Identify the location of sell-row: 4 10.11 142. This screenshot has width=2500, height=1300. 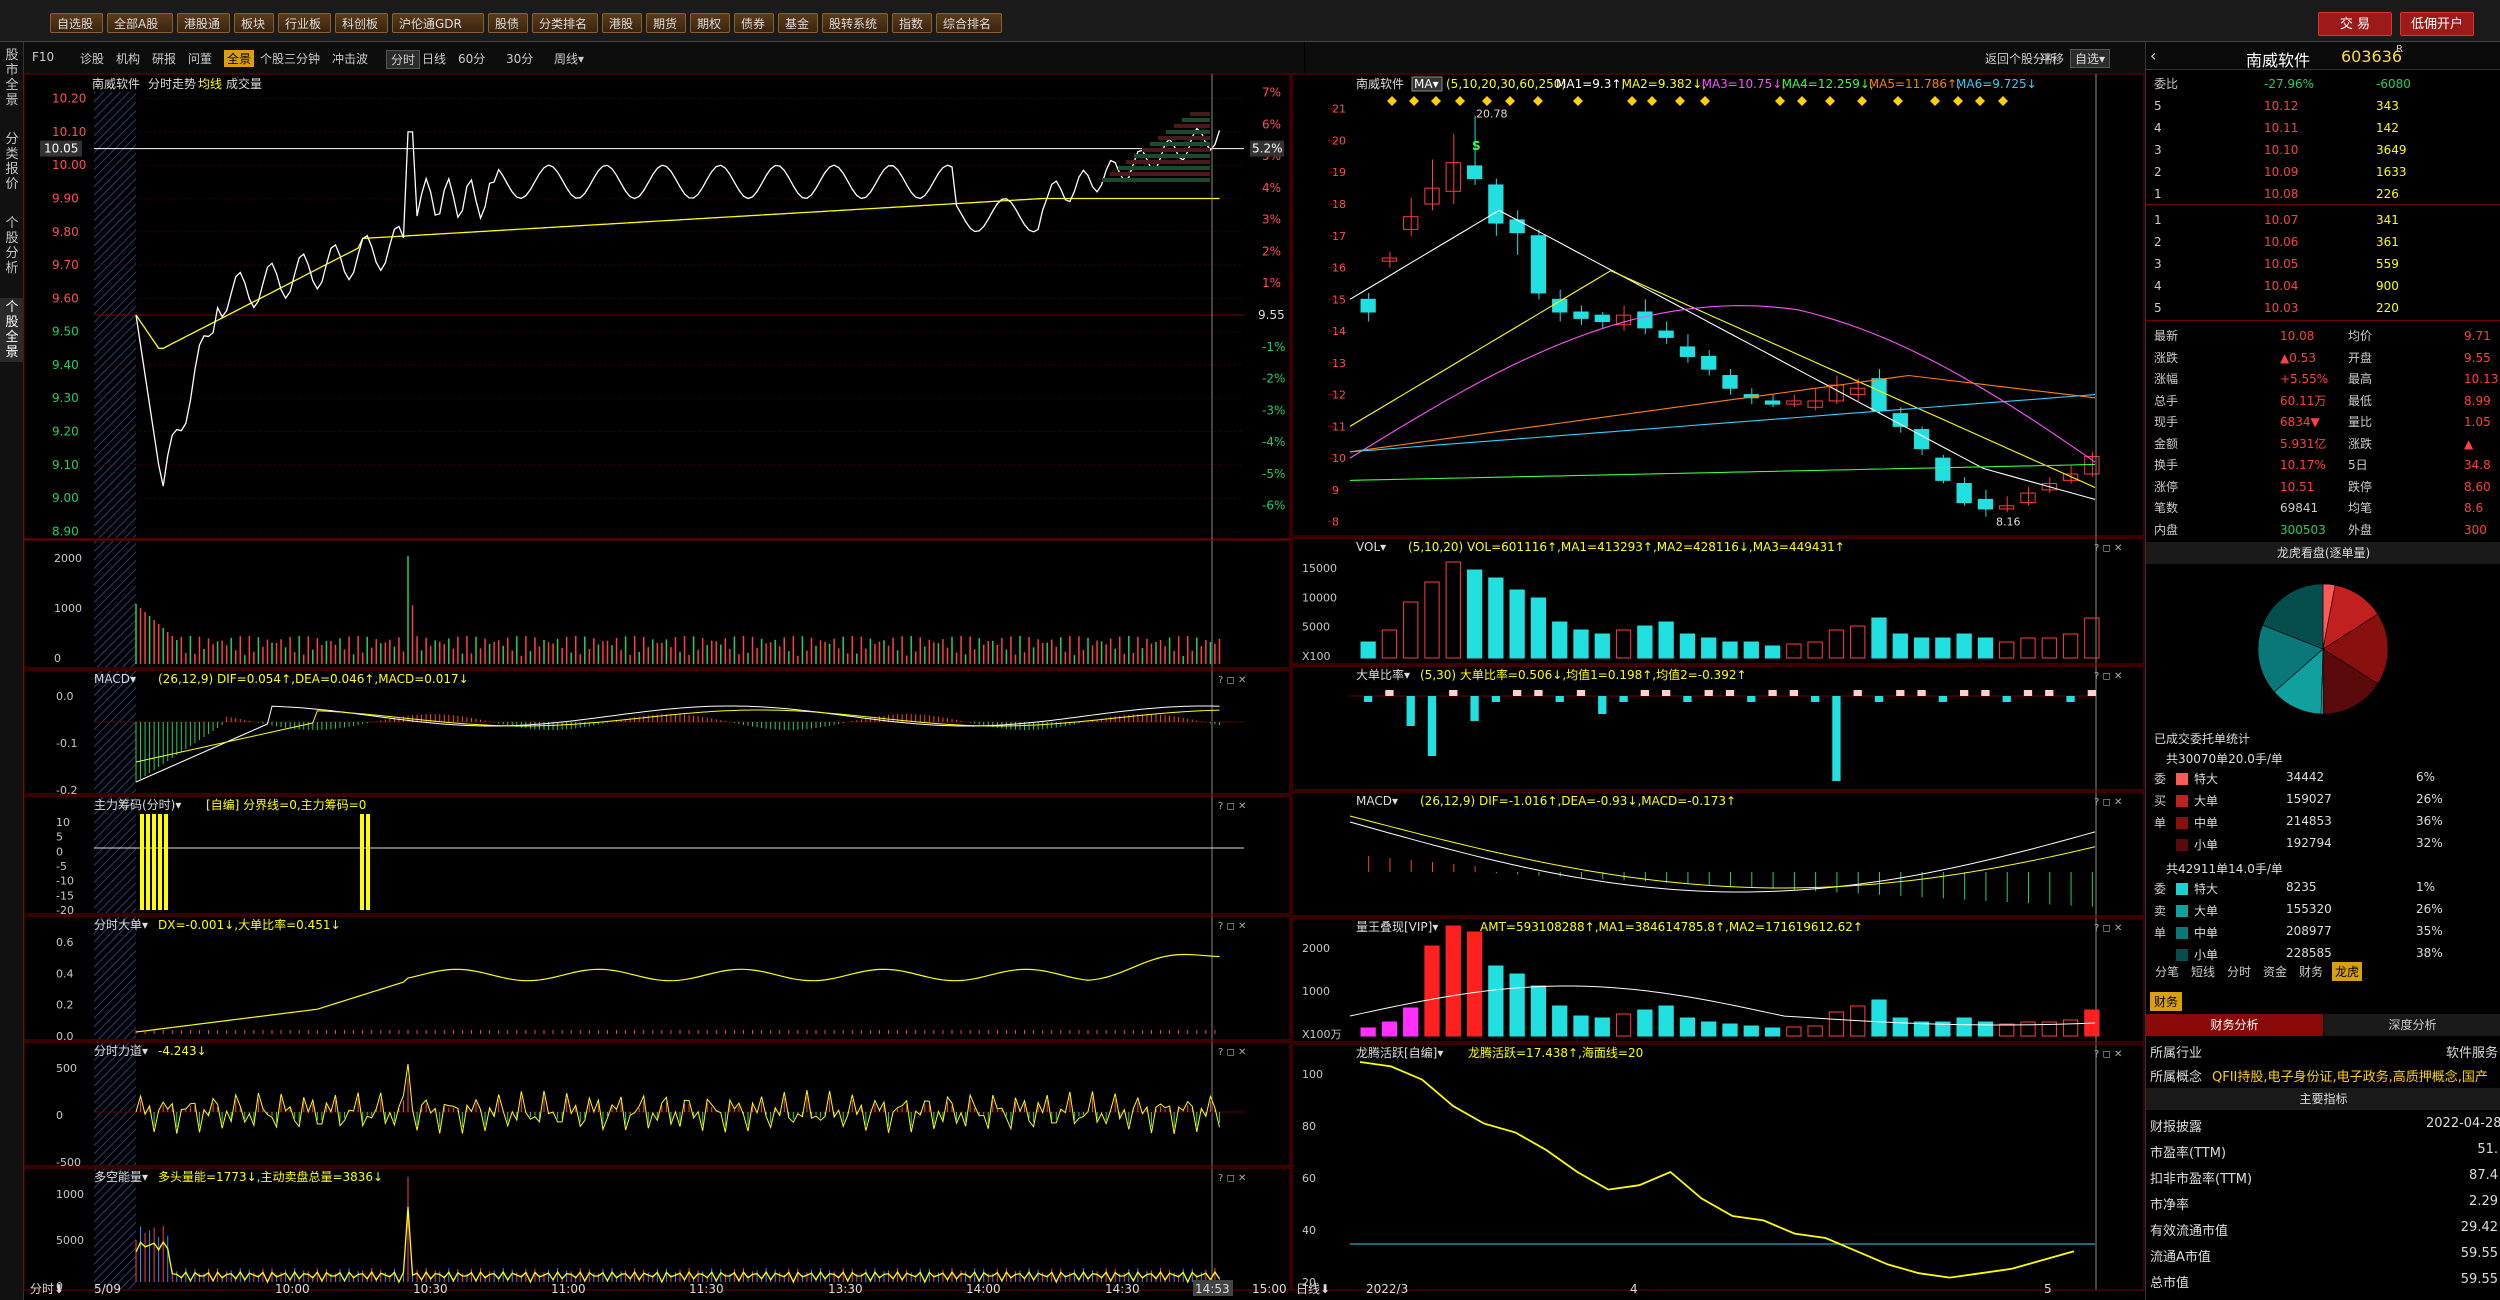
(2326, 128).